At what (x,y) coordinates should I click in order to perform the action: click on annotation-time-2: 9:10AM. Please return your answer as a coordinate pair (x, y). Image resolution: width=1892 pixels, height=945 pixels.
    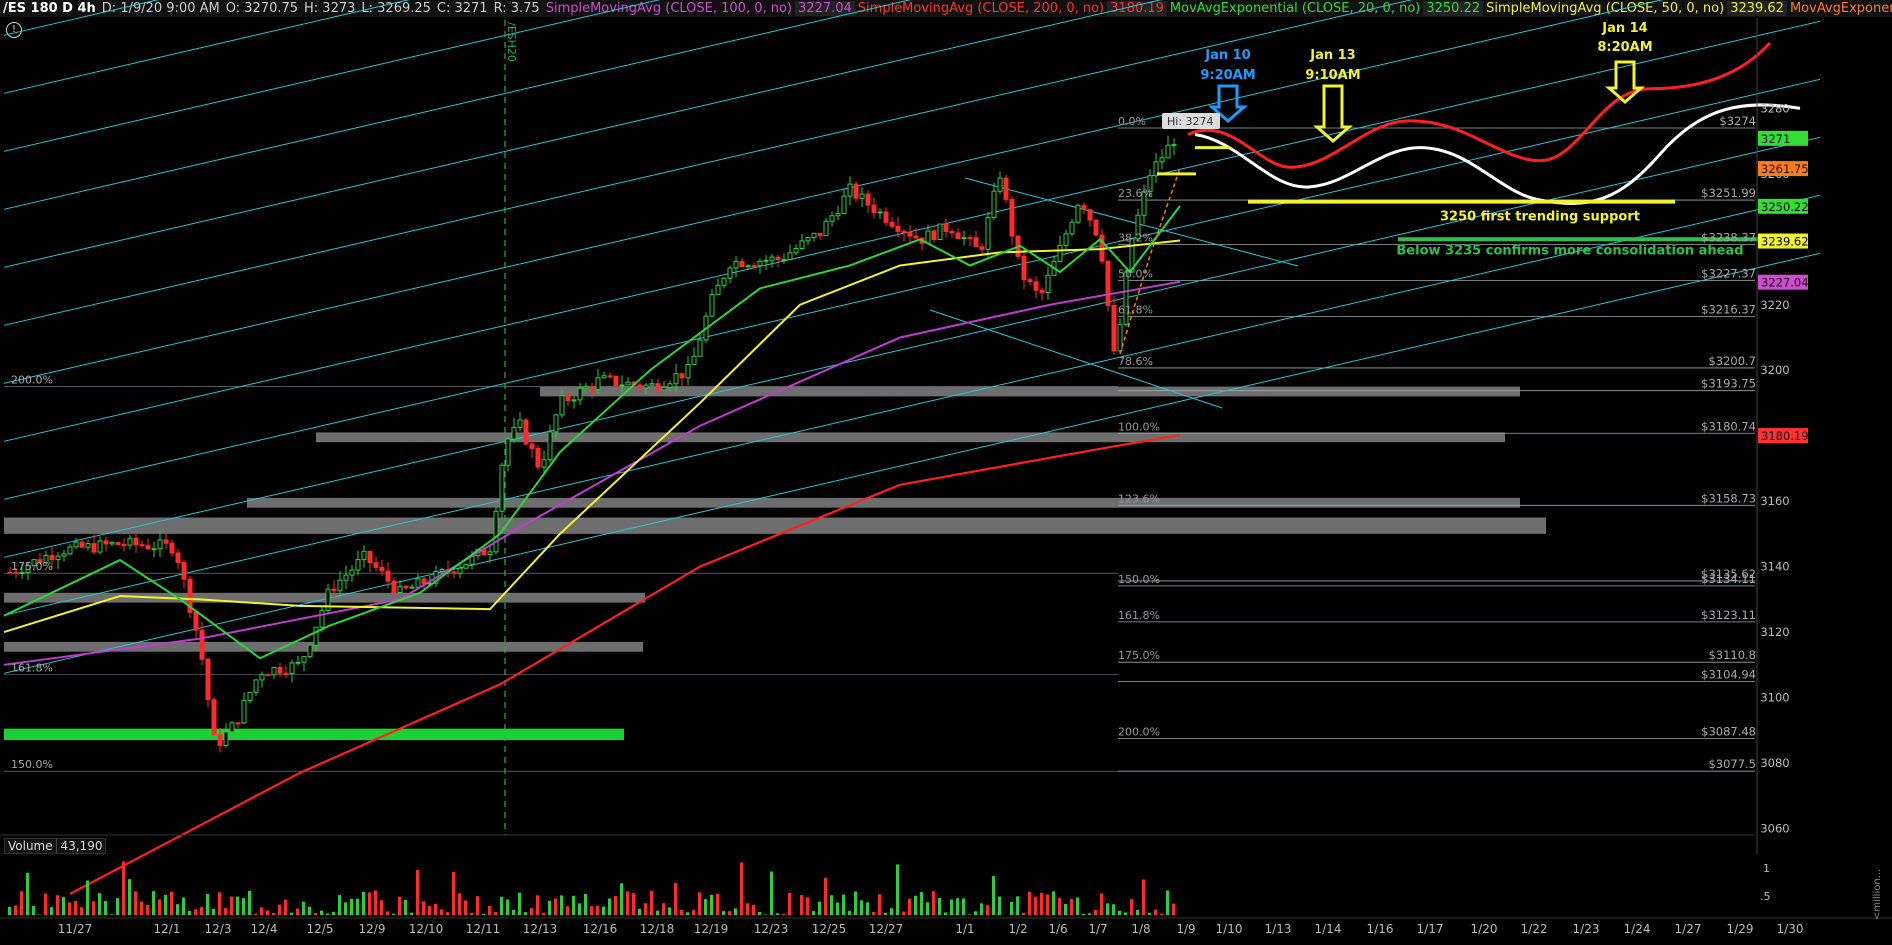
    Looking at the image, I should click on (1332, 75).